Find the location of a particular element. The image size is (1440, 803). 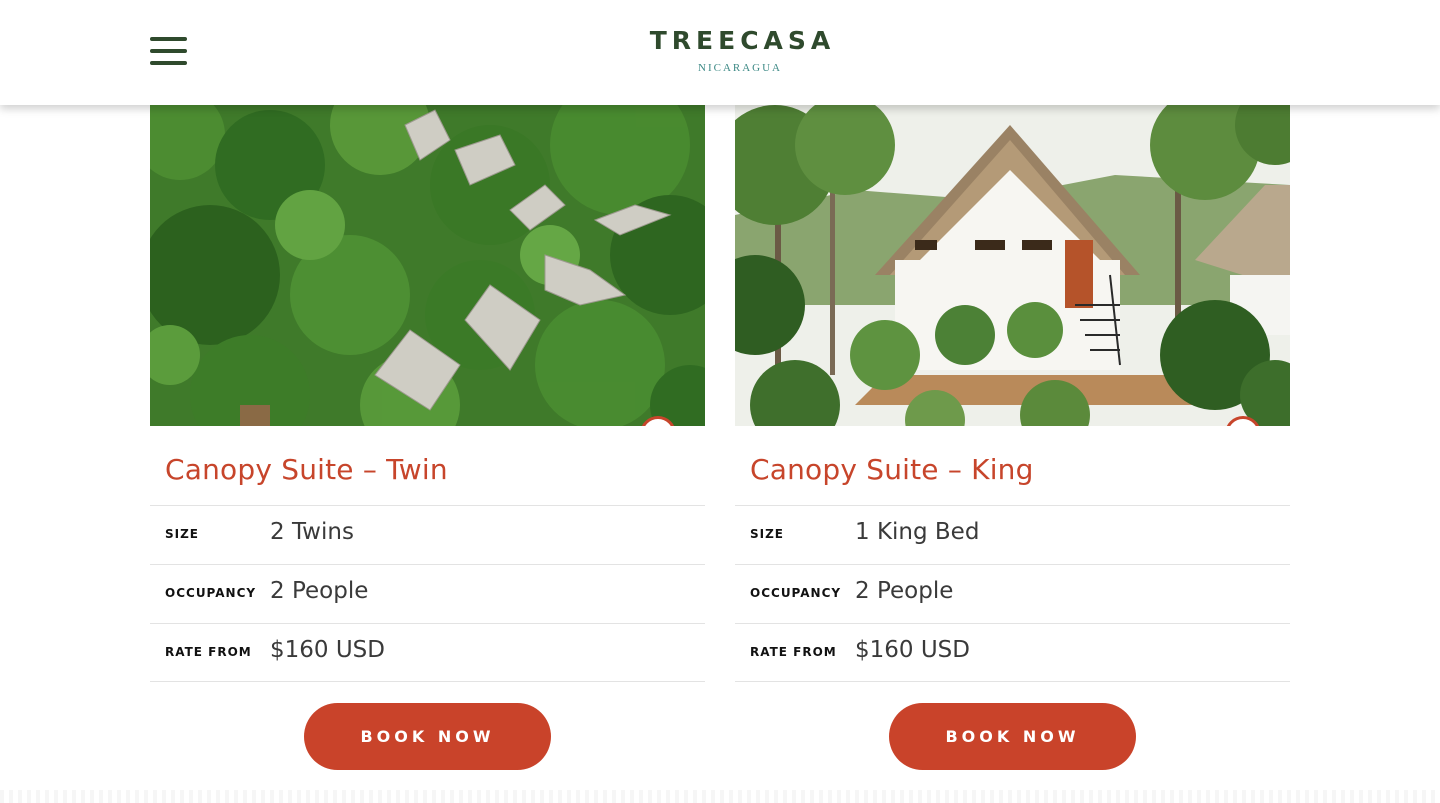

spec-value: 1 King Bed is located at coordinates (917, 532).